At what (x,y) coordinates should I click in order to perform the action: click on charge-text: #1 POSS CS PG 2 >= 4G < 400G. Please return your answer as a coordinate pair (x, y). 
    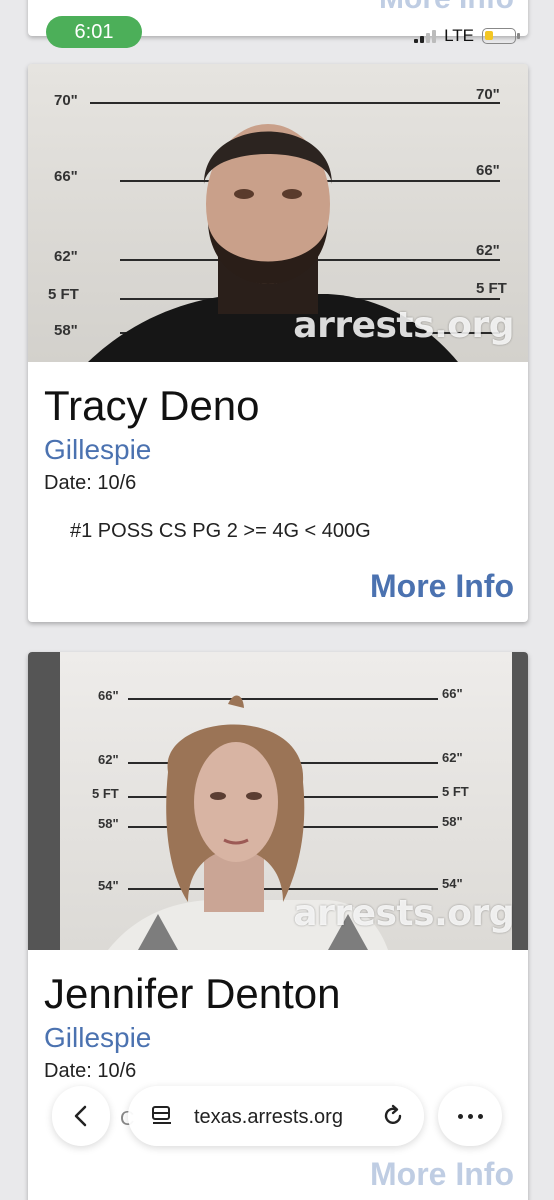
    Looking at the image, I should click on (220, 531).